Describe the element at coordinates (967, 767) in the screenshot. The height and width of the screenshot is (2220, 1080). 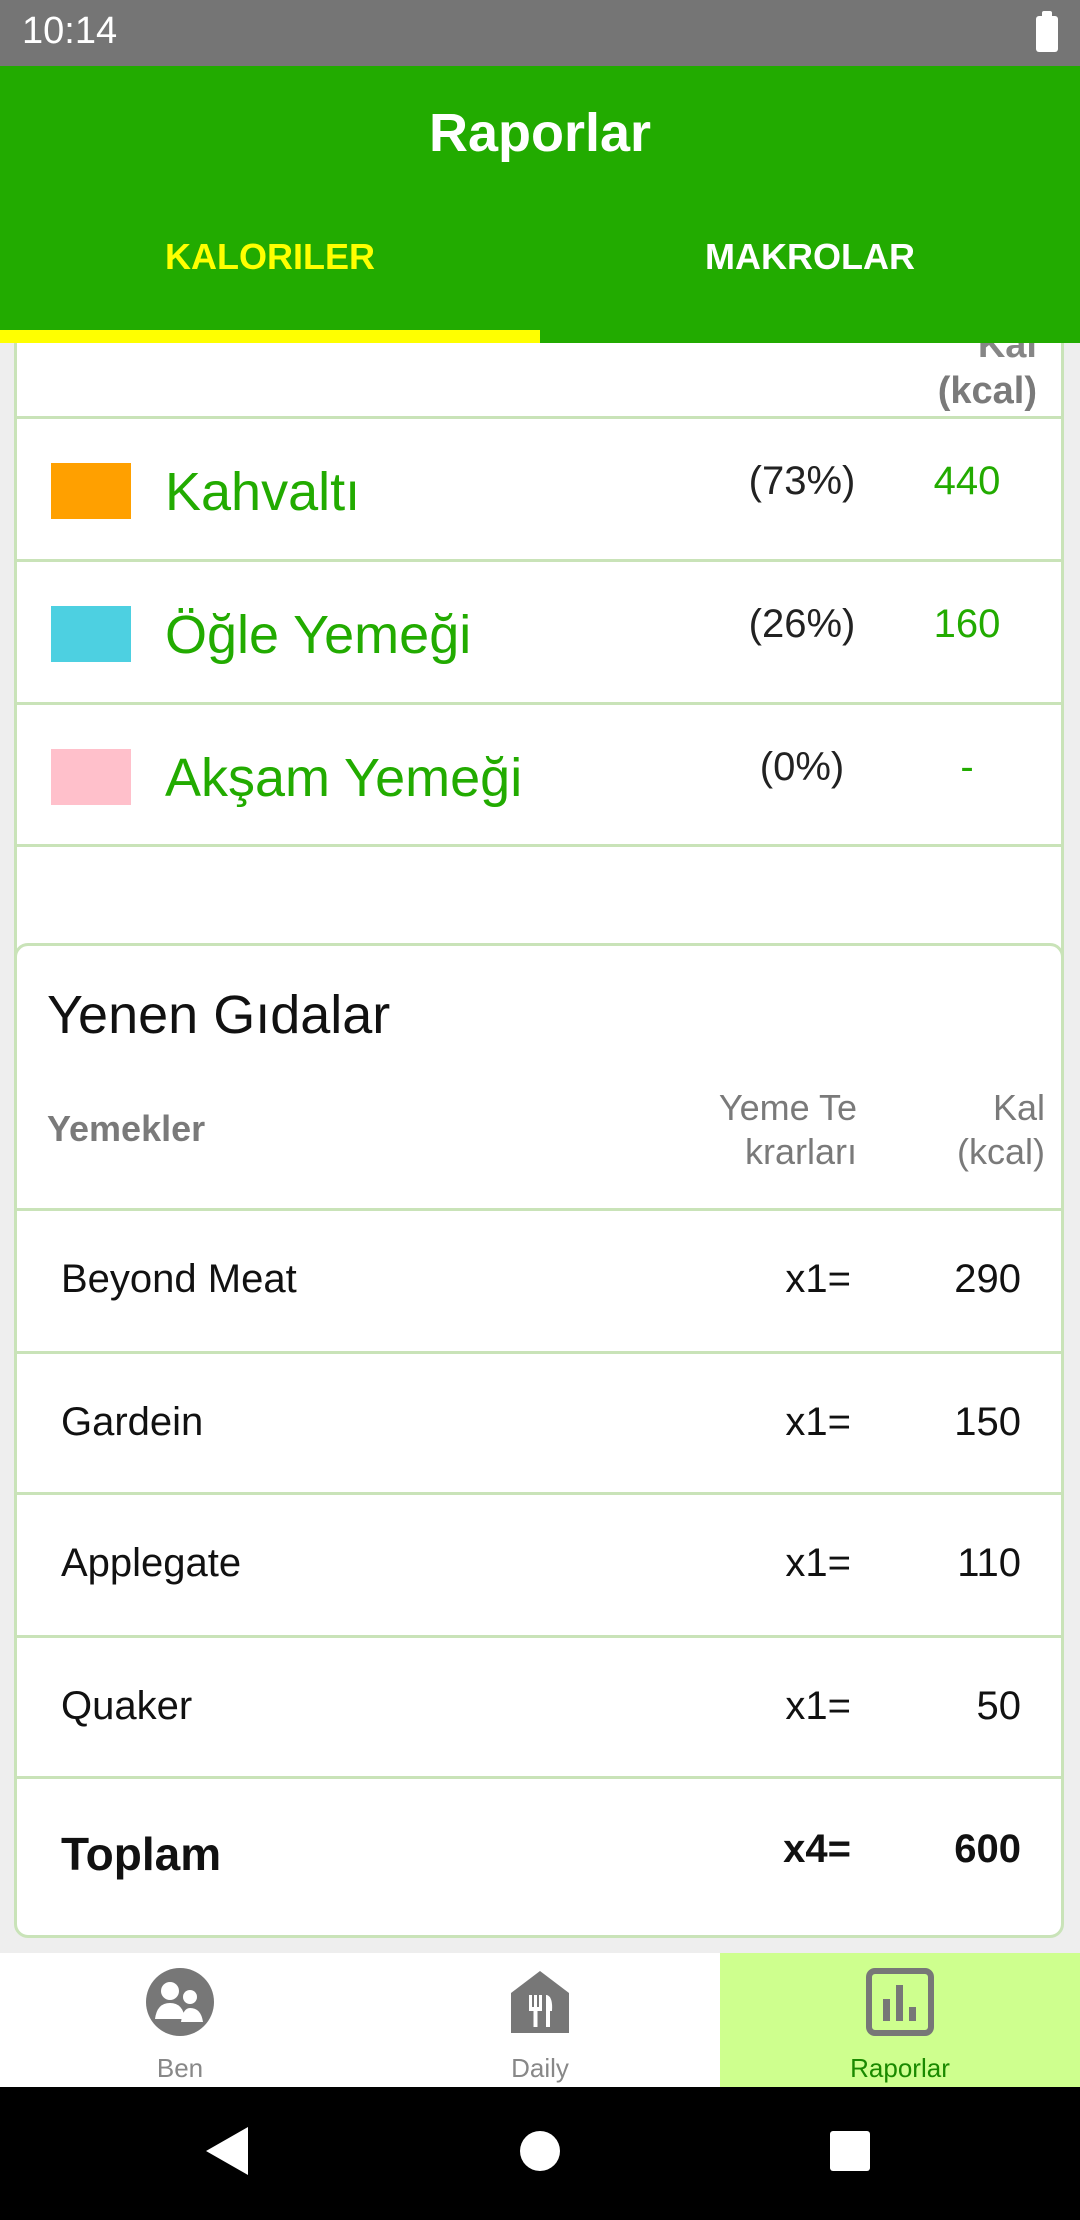
I see `meal-calories: -` at that location.